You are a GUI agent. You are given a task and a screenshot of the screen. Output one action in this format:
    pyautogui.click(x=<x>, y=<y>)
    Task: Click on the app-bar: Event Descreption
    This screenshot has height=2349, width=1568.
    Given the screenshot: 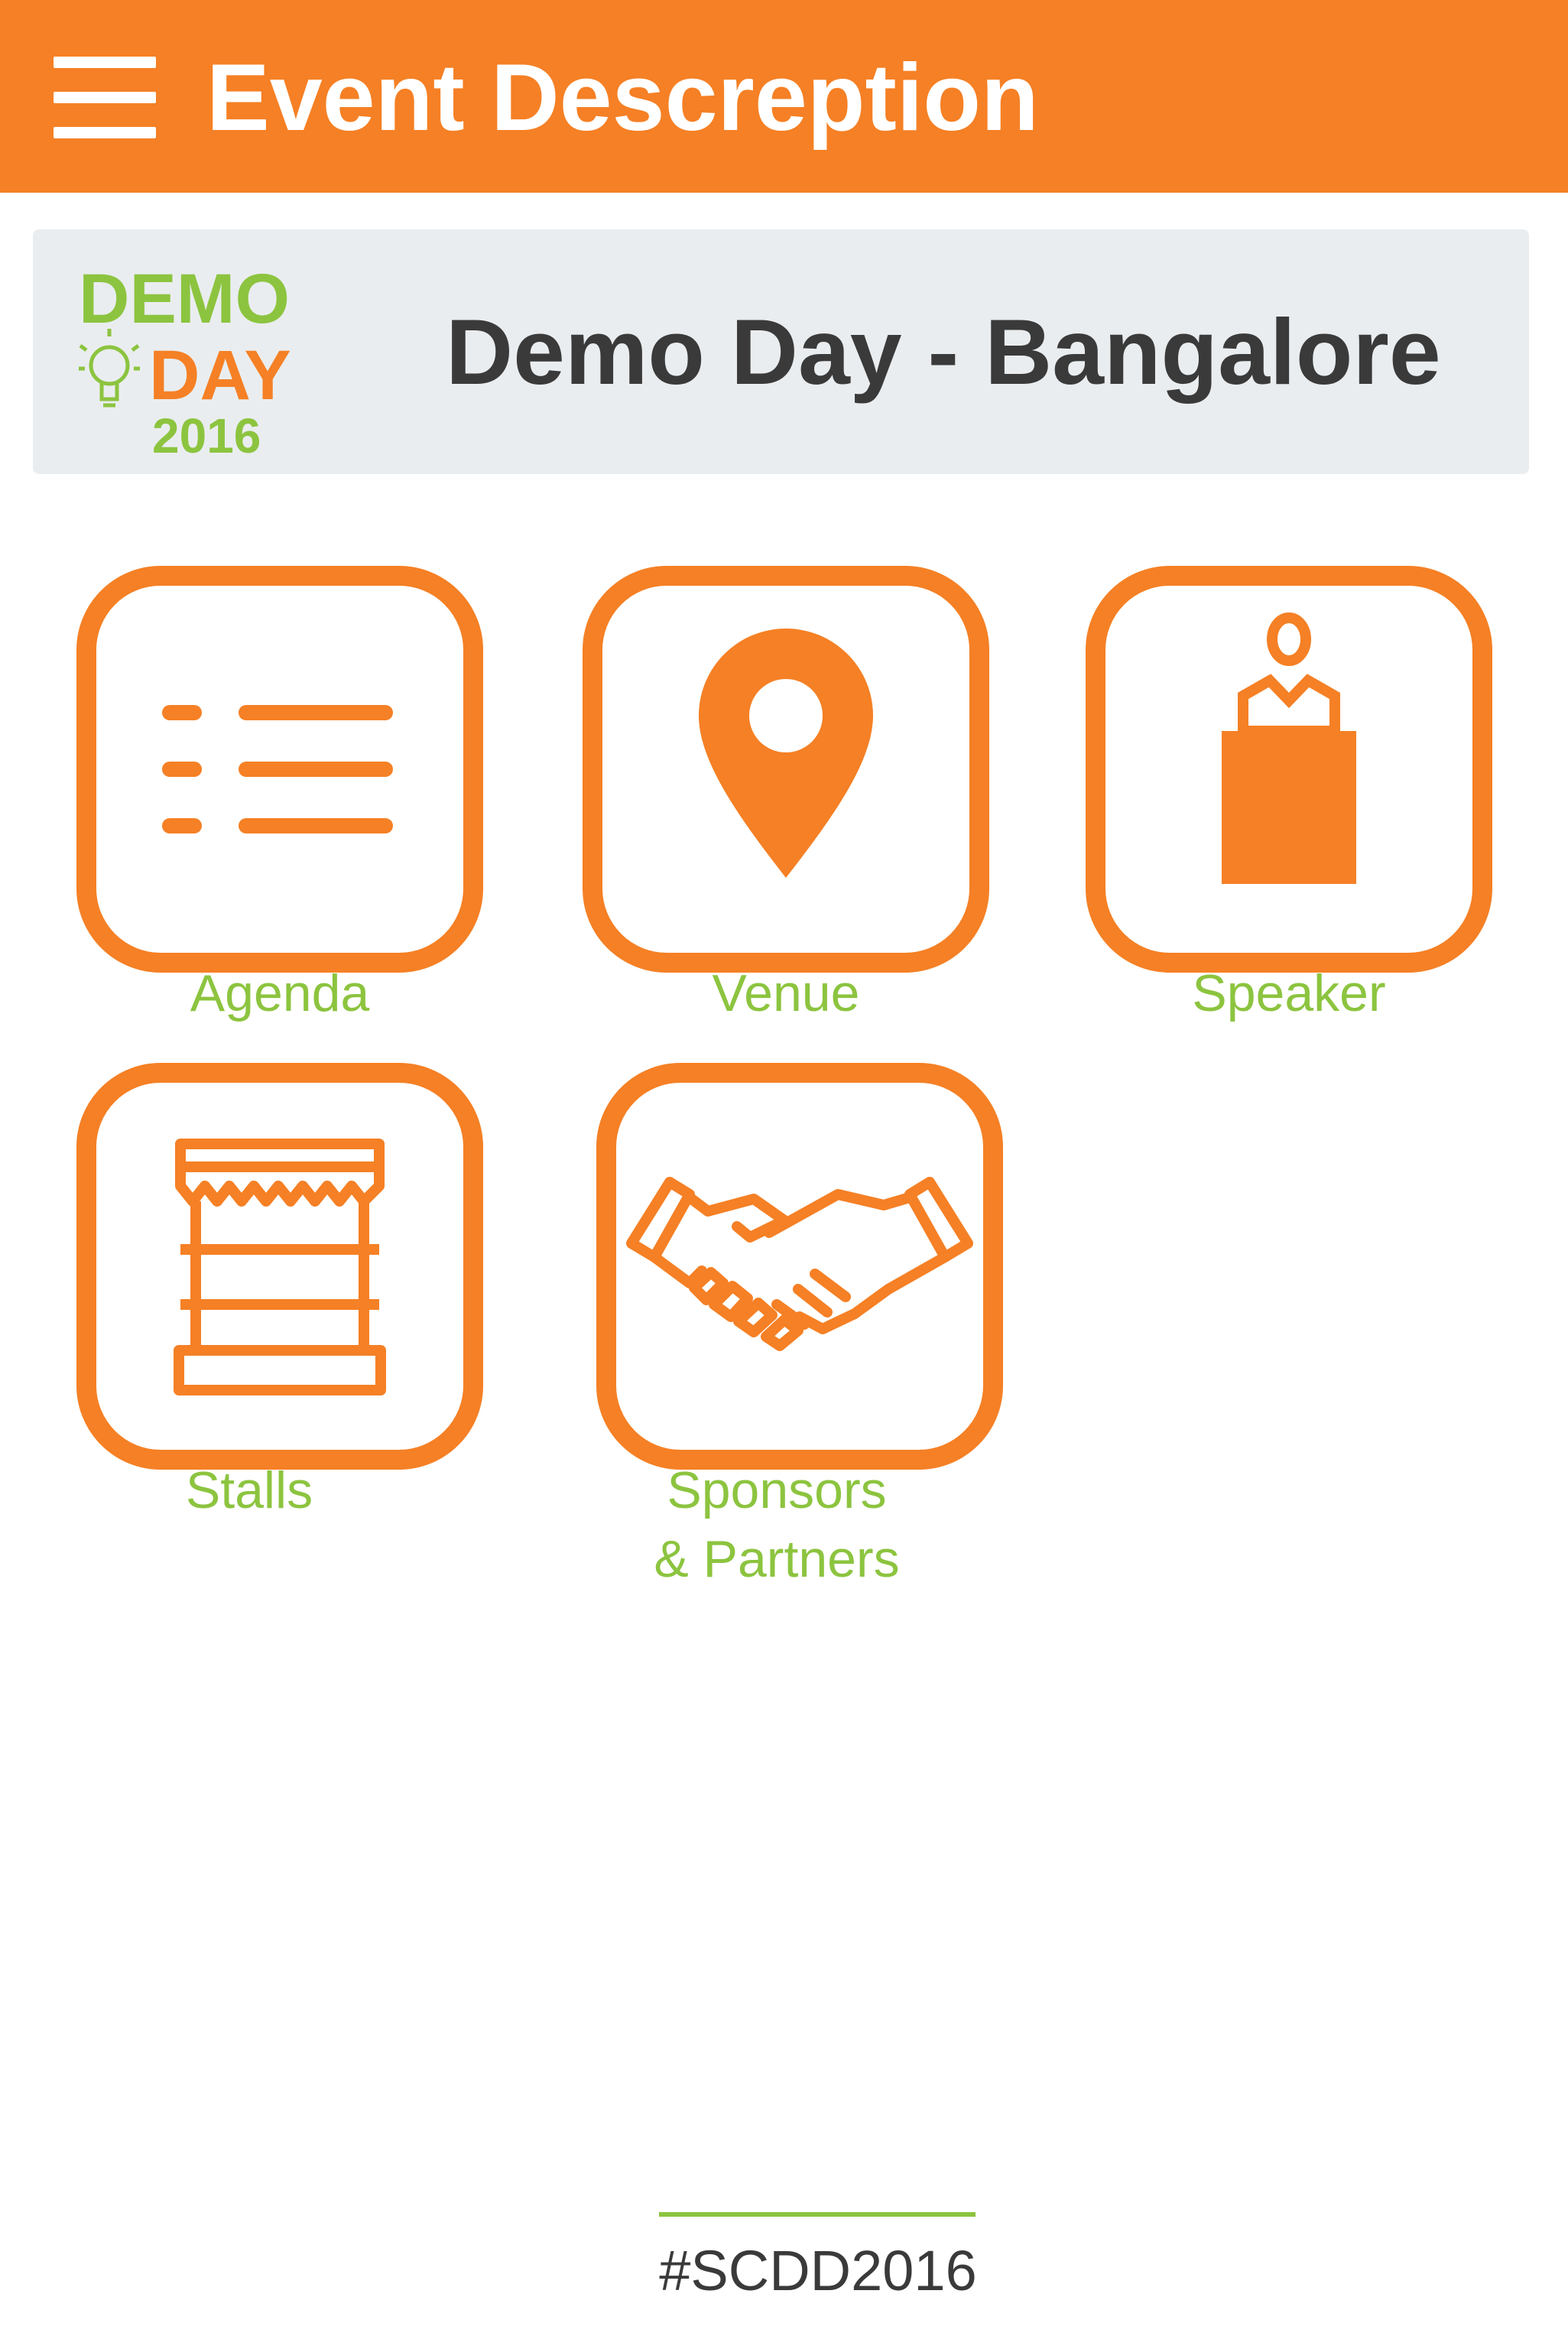 What is the action you would take?
    pyautogui.click(x=784, y=96)
    